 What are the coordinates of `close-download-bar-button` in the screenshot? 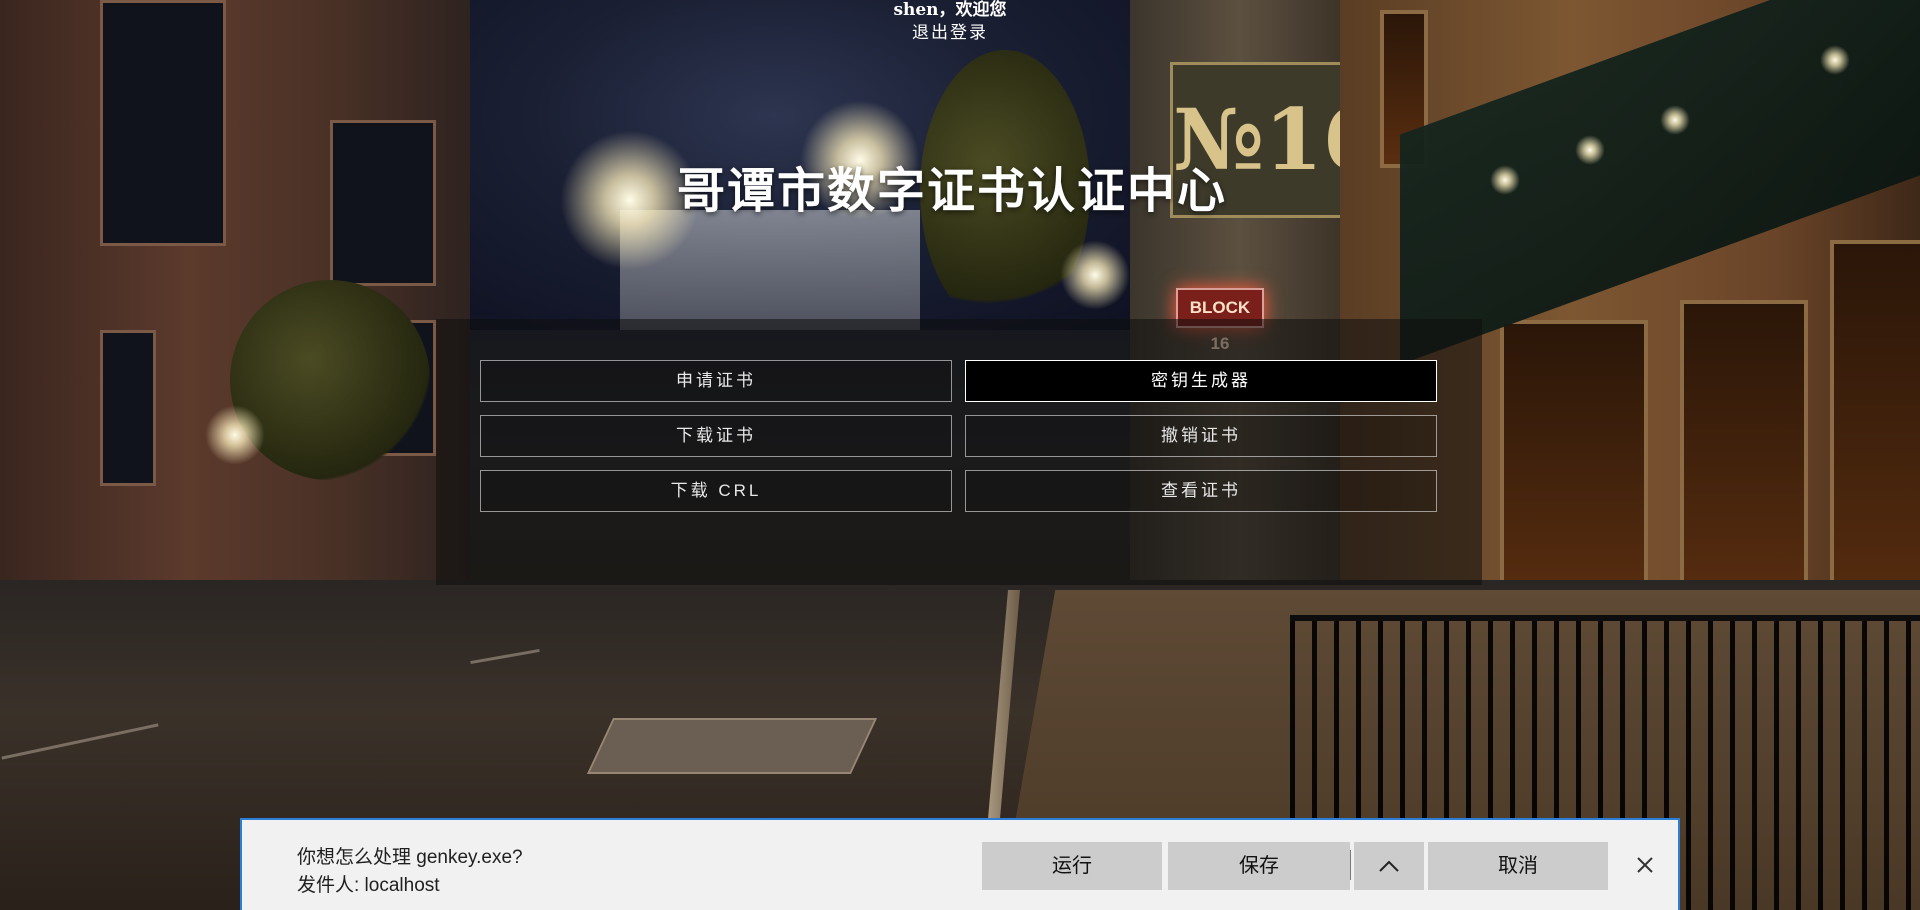 It's located at (1645, 865).